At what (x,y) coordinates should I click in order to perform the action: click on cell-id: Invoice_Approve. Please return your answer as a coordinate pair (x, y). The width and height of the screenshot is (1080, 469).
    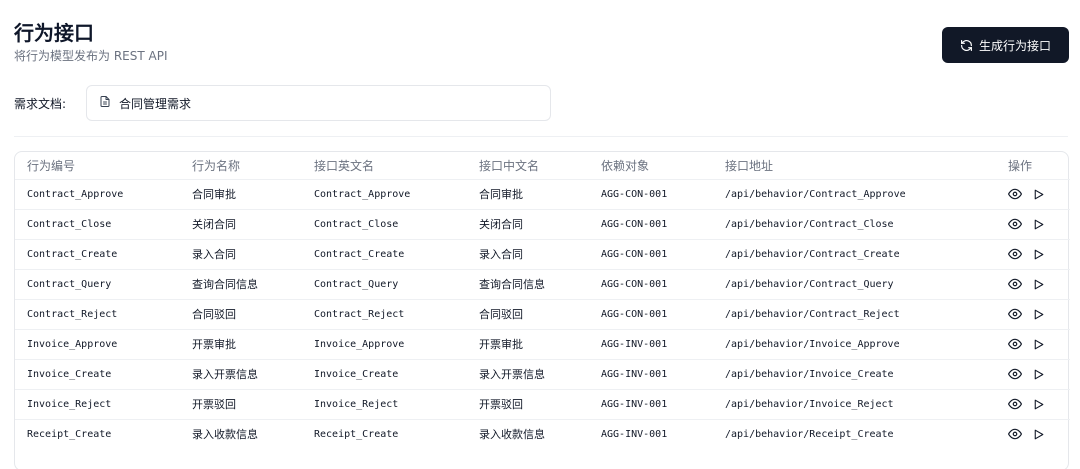
    Looking at the image, I should click on (97, 344).